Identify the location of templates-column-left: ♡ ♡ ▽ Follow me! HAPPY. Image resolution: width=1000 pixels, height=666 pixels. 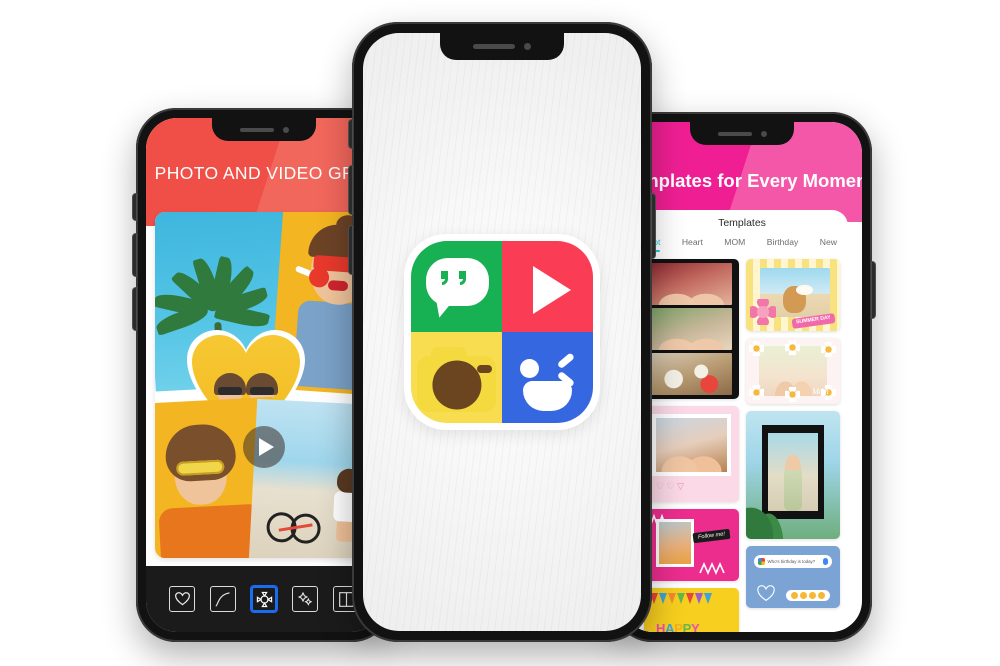
(691, 445).